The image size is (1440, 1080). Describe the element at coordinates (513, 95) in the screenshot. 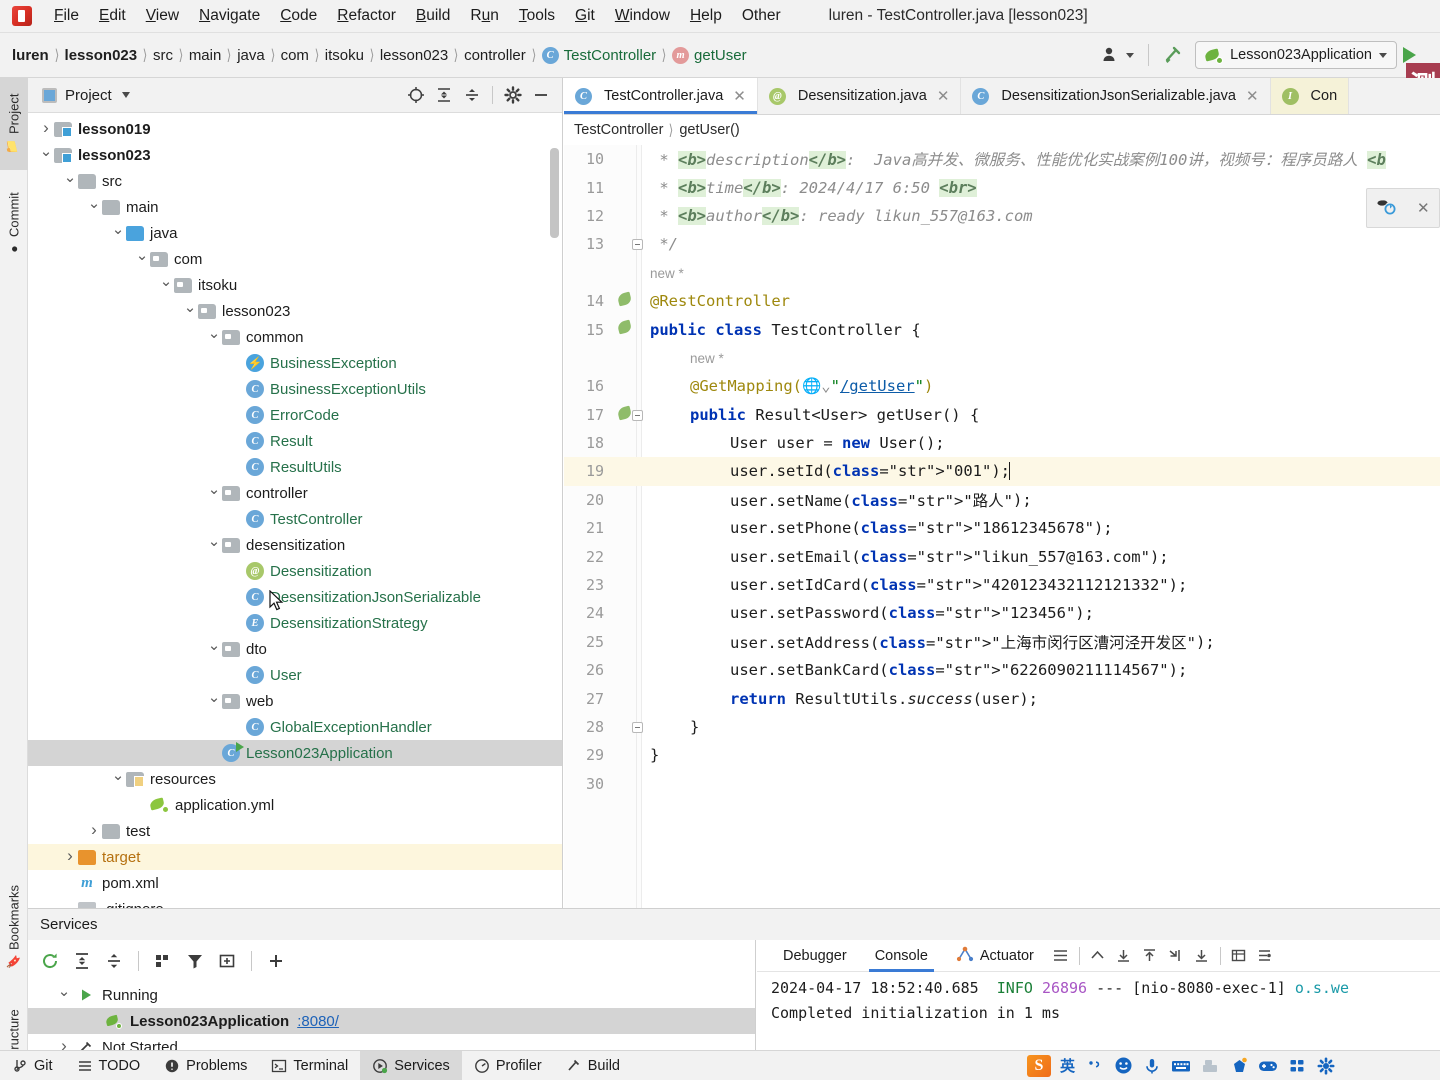

I see `settings-icon` at that location.